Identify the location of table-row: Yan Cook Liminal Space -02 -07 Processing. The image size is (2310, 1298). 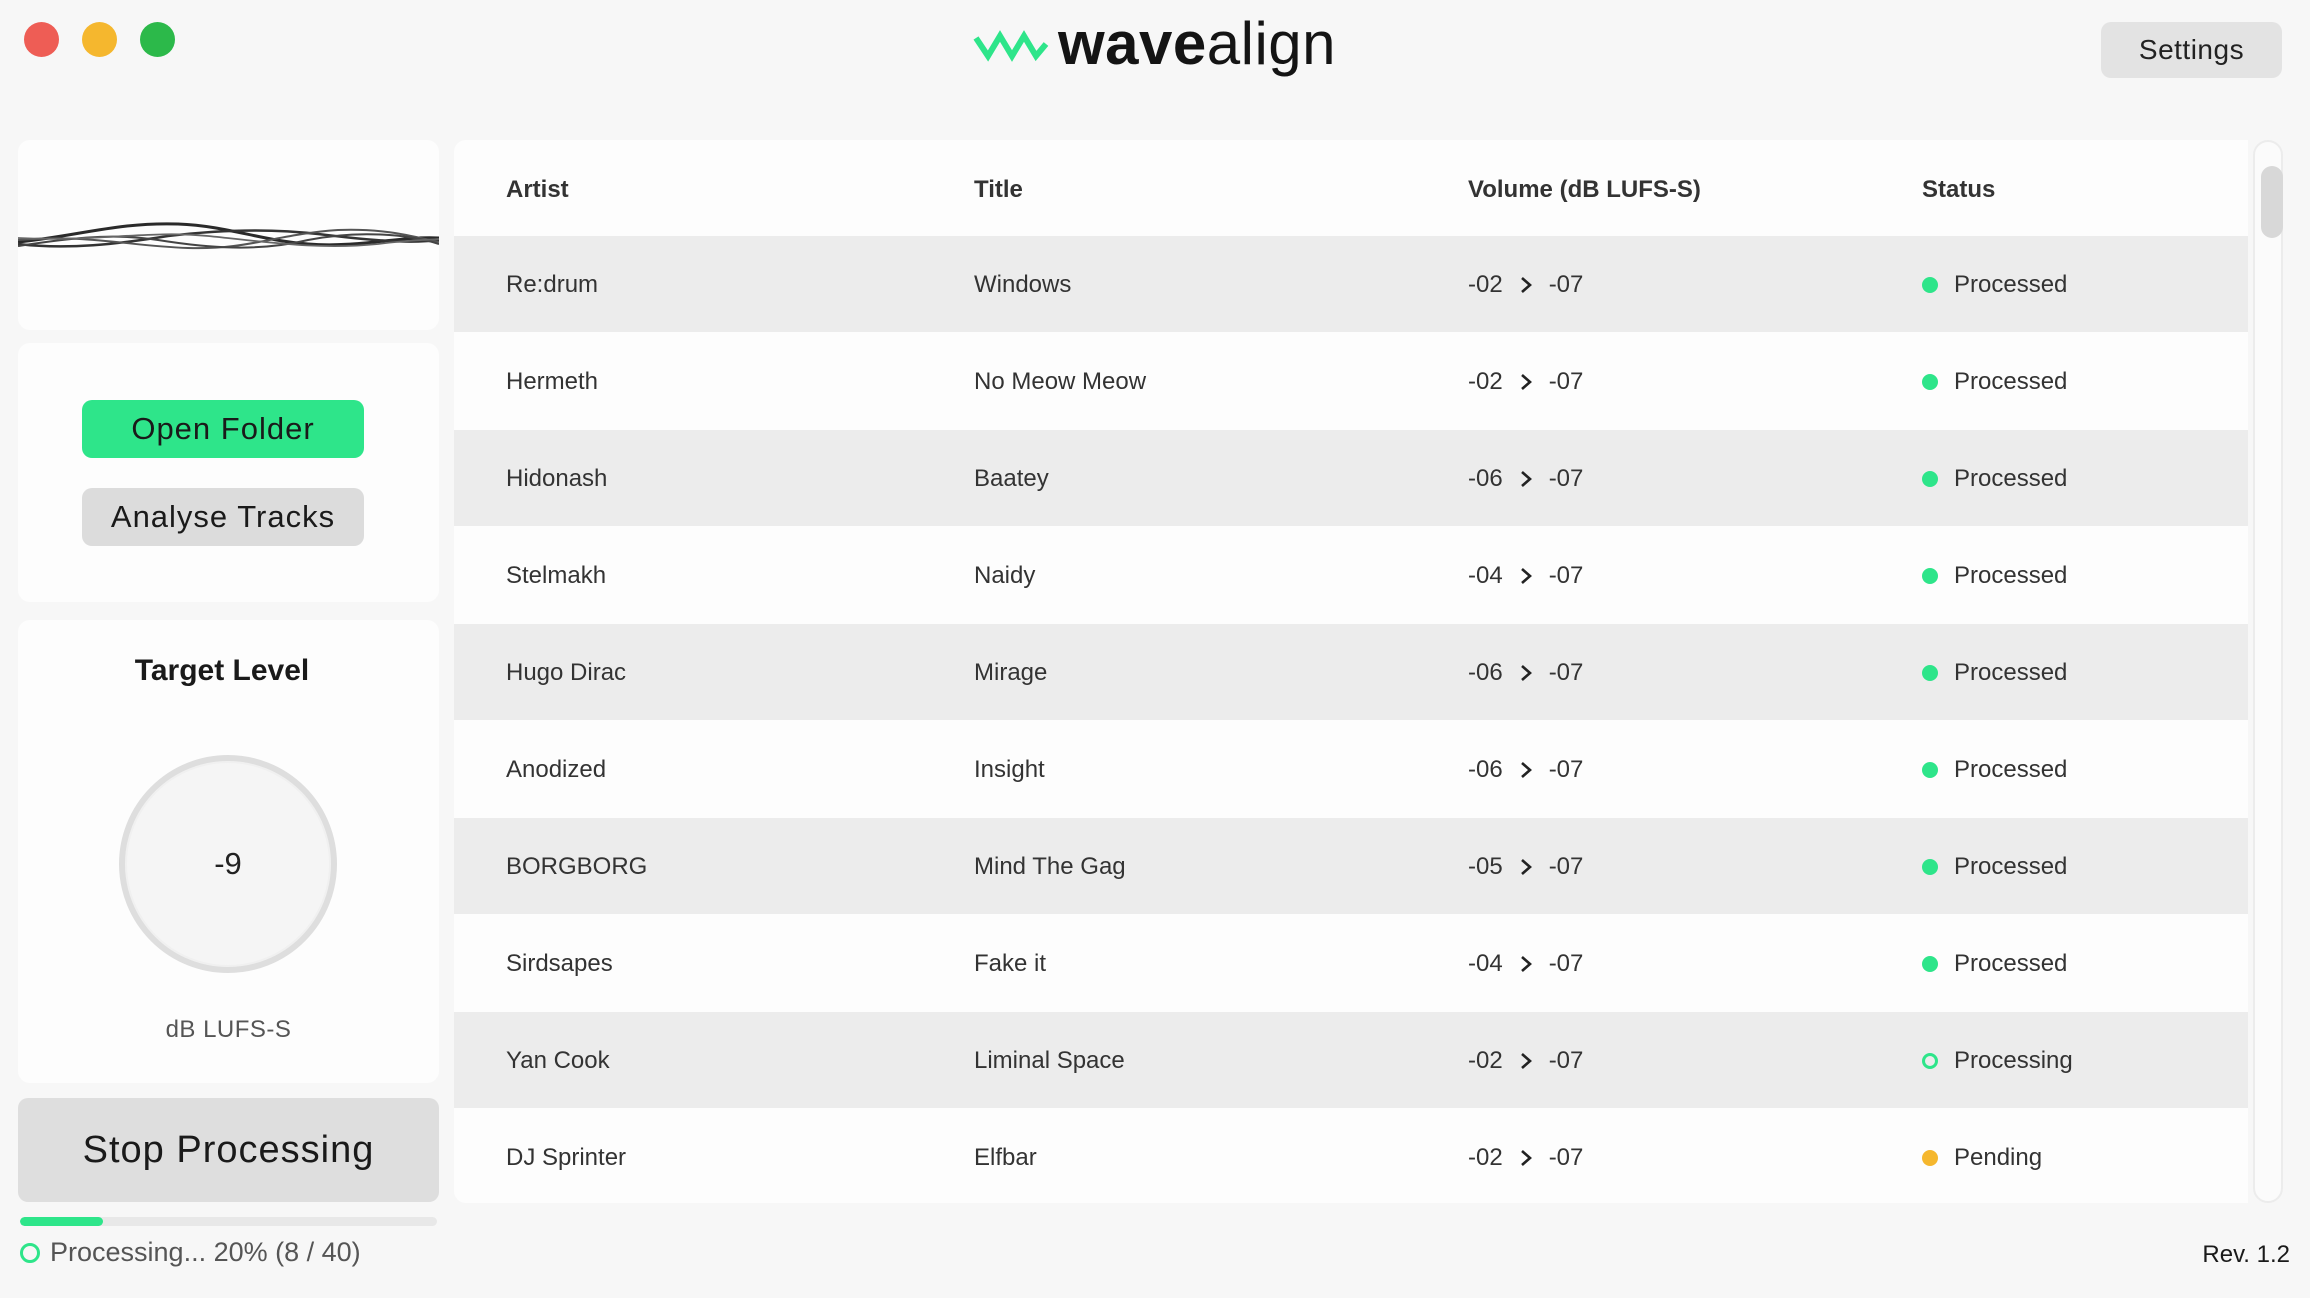
(1351, 1060).